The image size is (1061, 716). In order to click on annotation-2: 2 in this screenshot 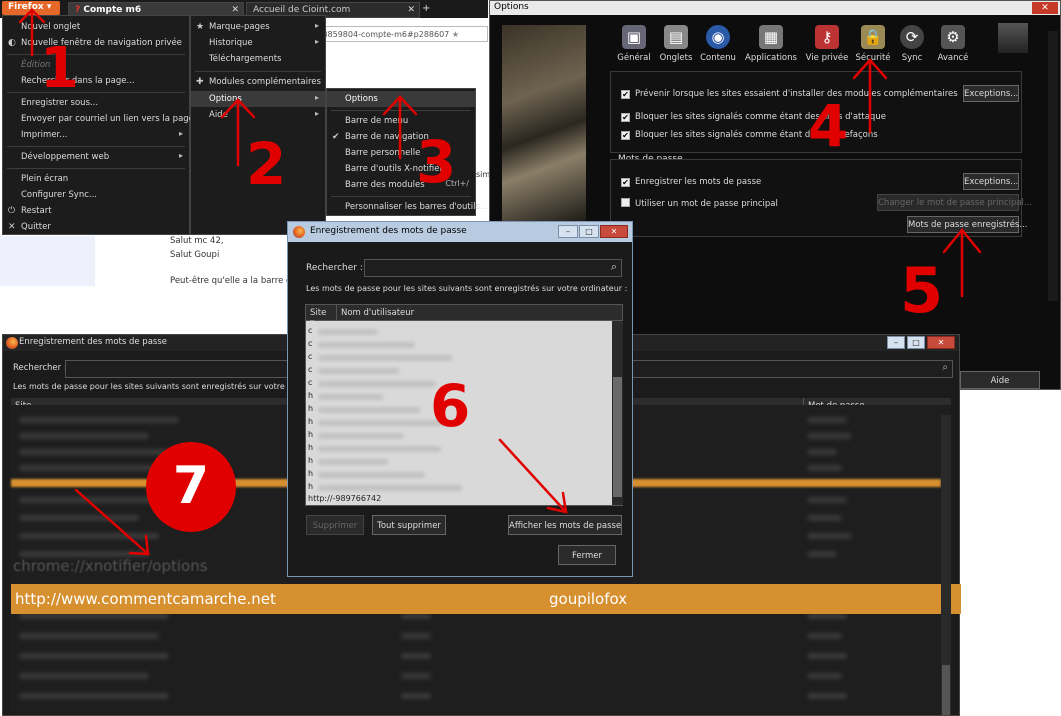, I will do `click(266, 164)`.